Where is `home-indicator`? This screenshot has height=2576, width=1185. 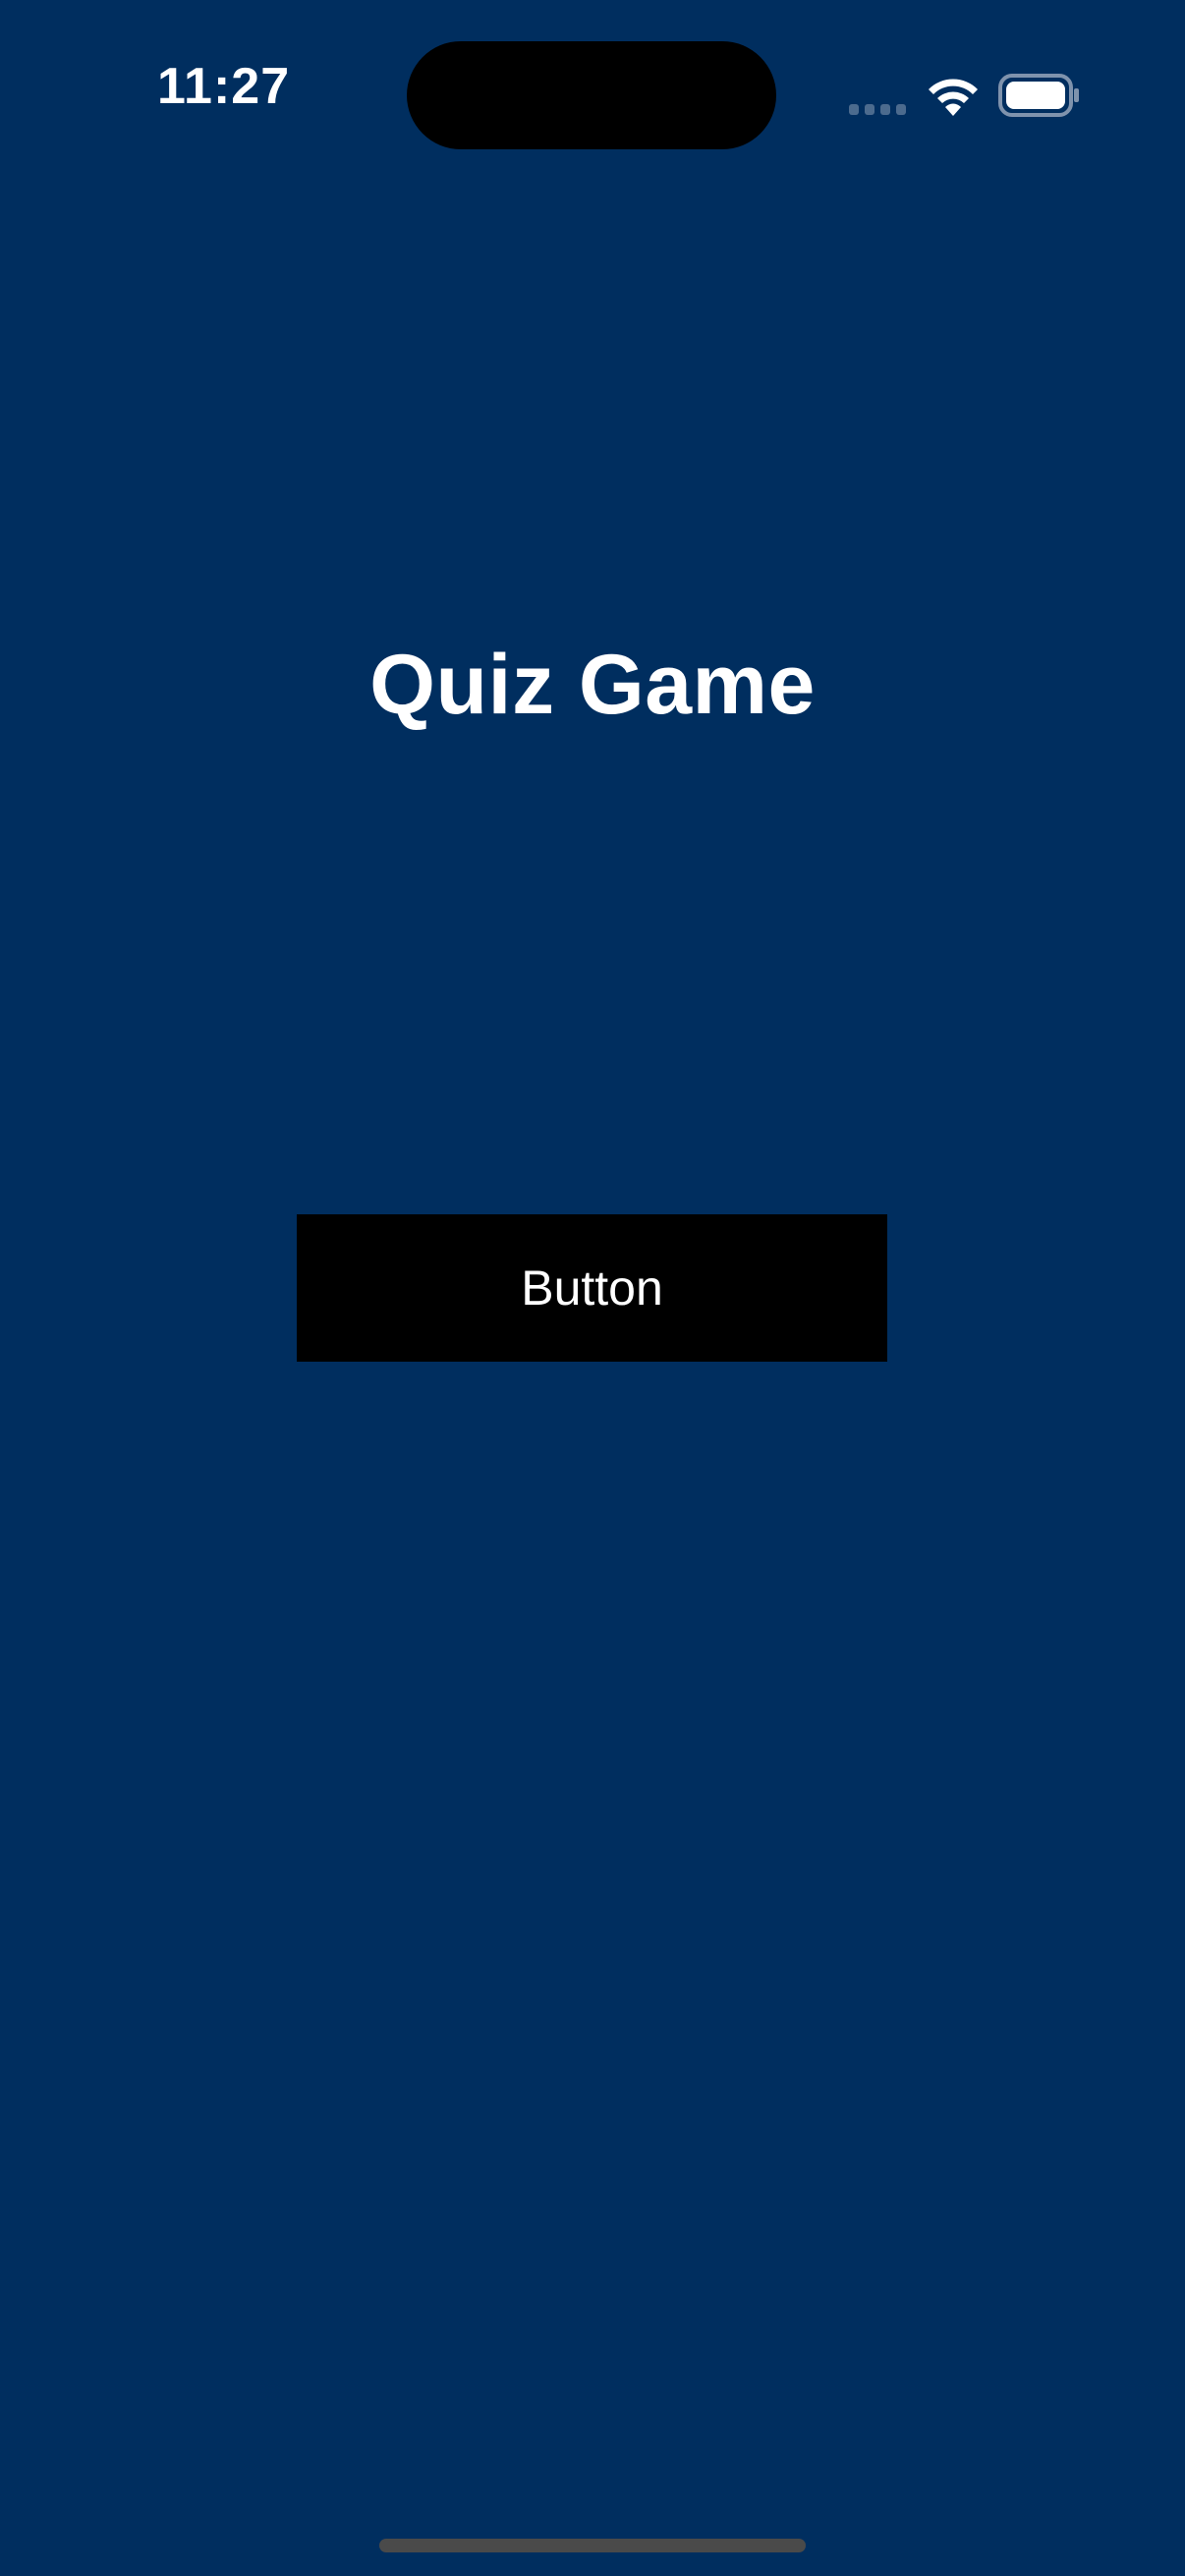
home-indicator is located at coordinates (592, 2545).